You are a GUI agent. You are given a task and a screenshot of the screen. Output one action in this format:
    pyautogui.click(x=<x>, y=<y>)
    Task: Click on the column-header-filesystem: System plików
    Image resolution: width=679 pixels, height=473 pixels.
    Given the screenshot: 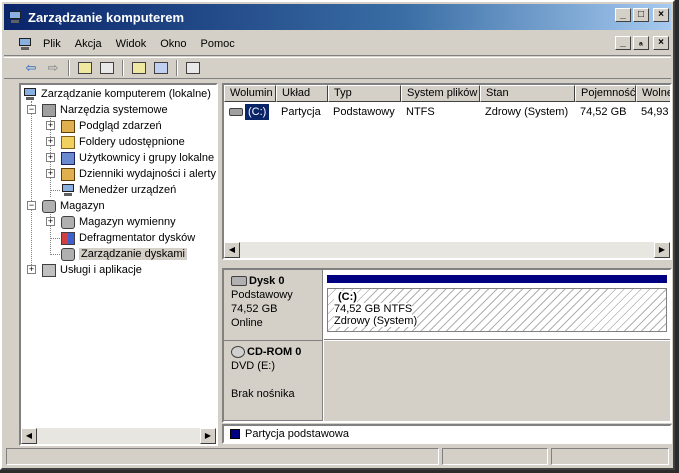 What is the action you would take?
    pyautogui.click(x=440, y=93)
    